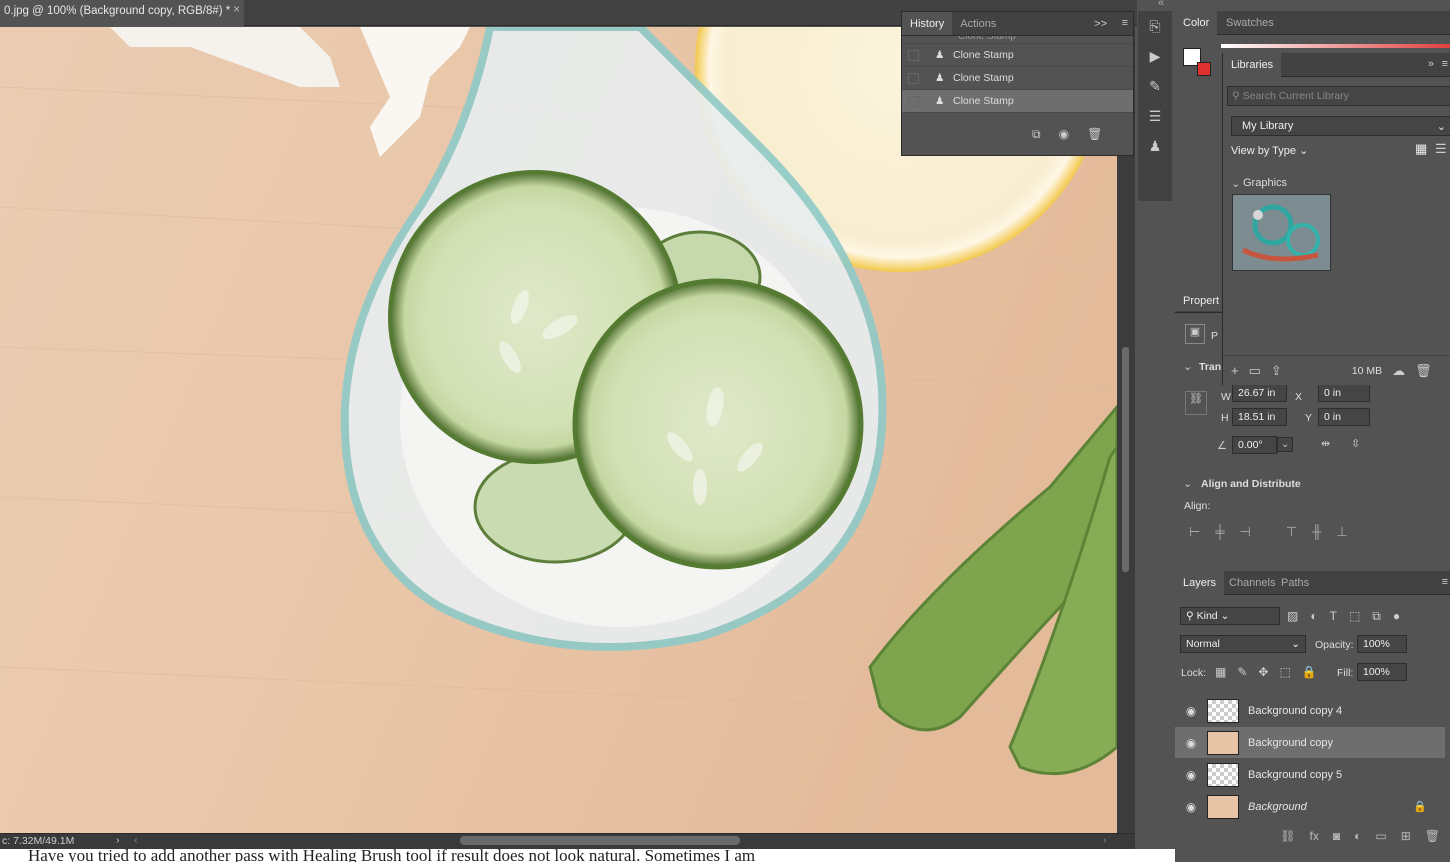  Describe the element at coordinates (1194, 532) in the screenshot. I see `align-left-icon: ⊢` at that location.